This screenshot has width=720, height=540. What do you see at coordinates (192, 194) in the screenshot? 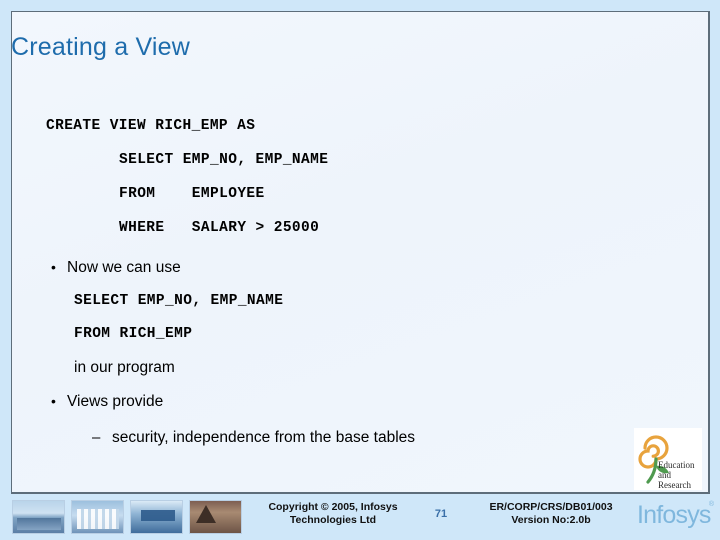
I see `code-line-from: FROM EMPLOYEE` at bounding box center [192, 194].